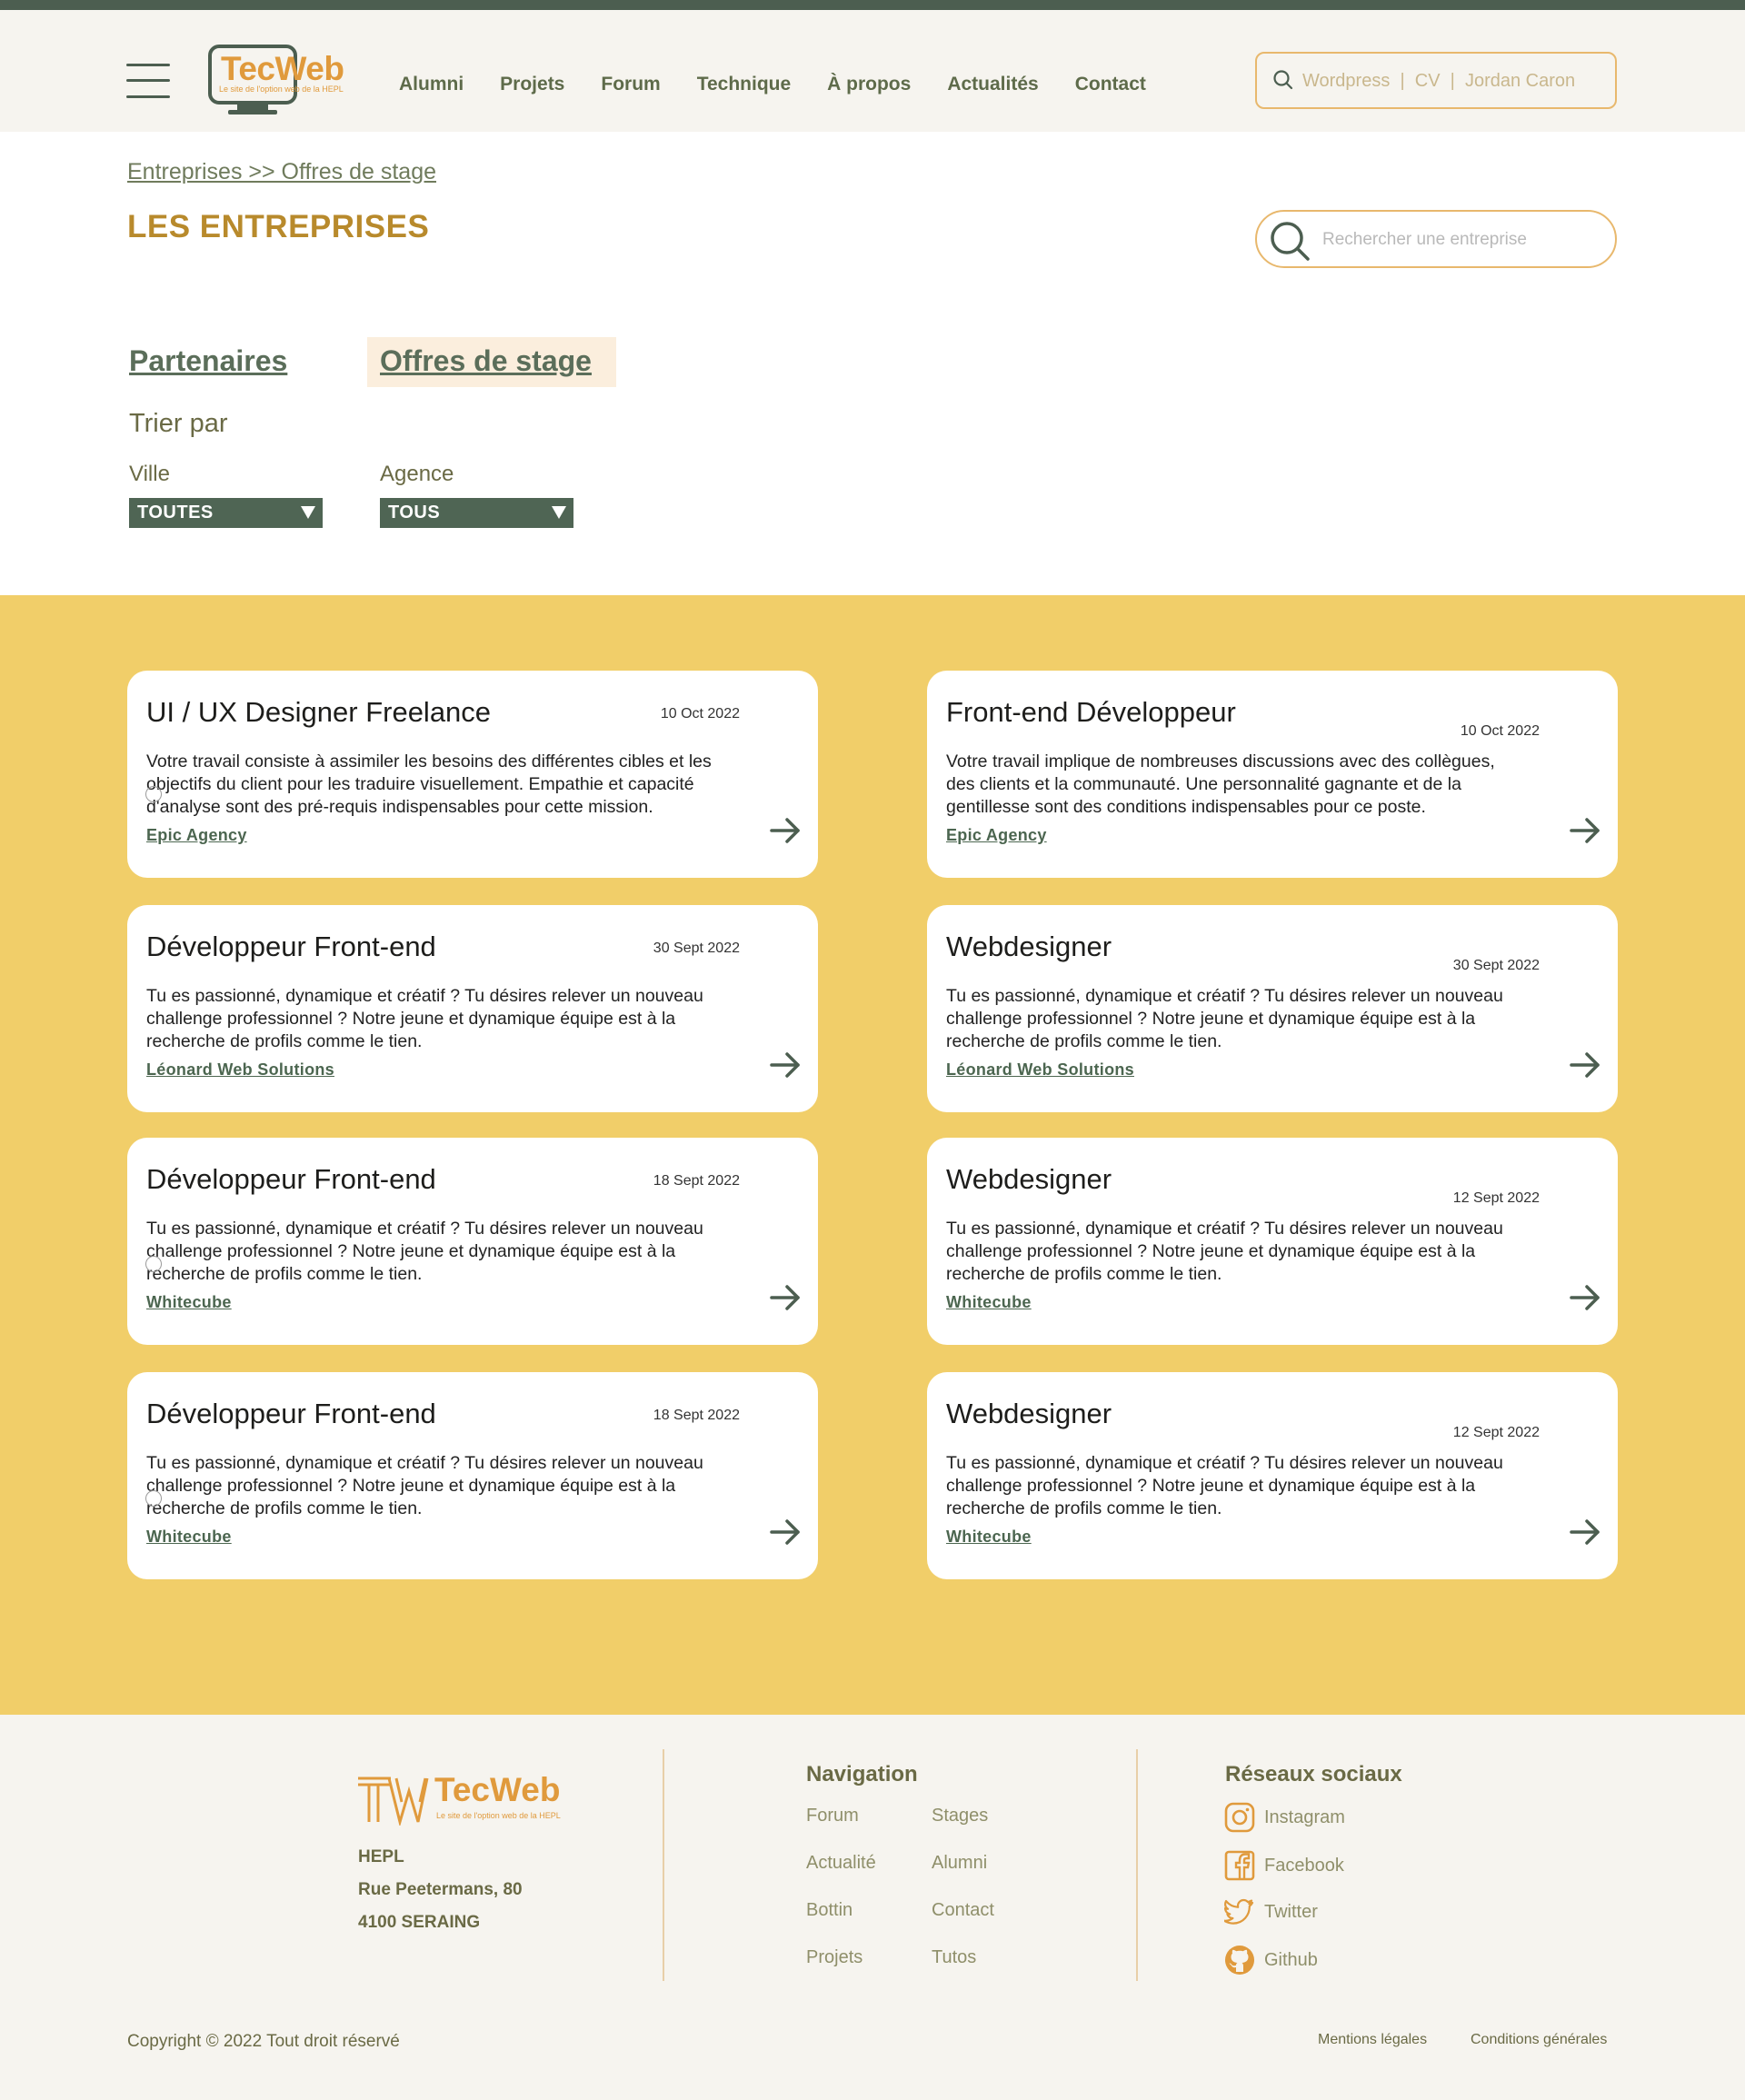 The width and height of the screenshot is (1745, 2100). I want to click on top-accent-bar, so click(872, 5).